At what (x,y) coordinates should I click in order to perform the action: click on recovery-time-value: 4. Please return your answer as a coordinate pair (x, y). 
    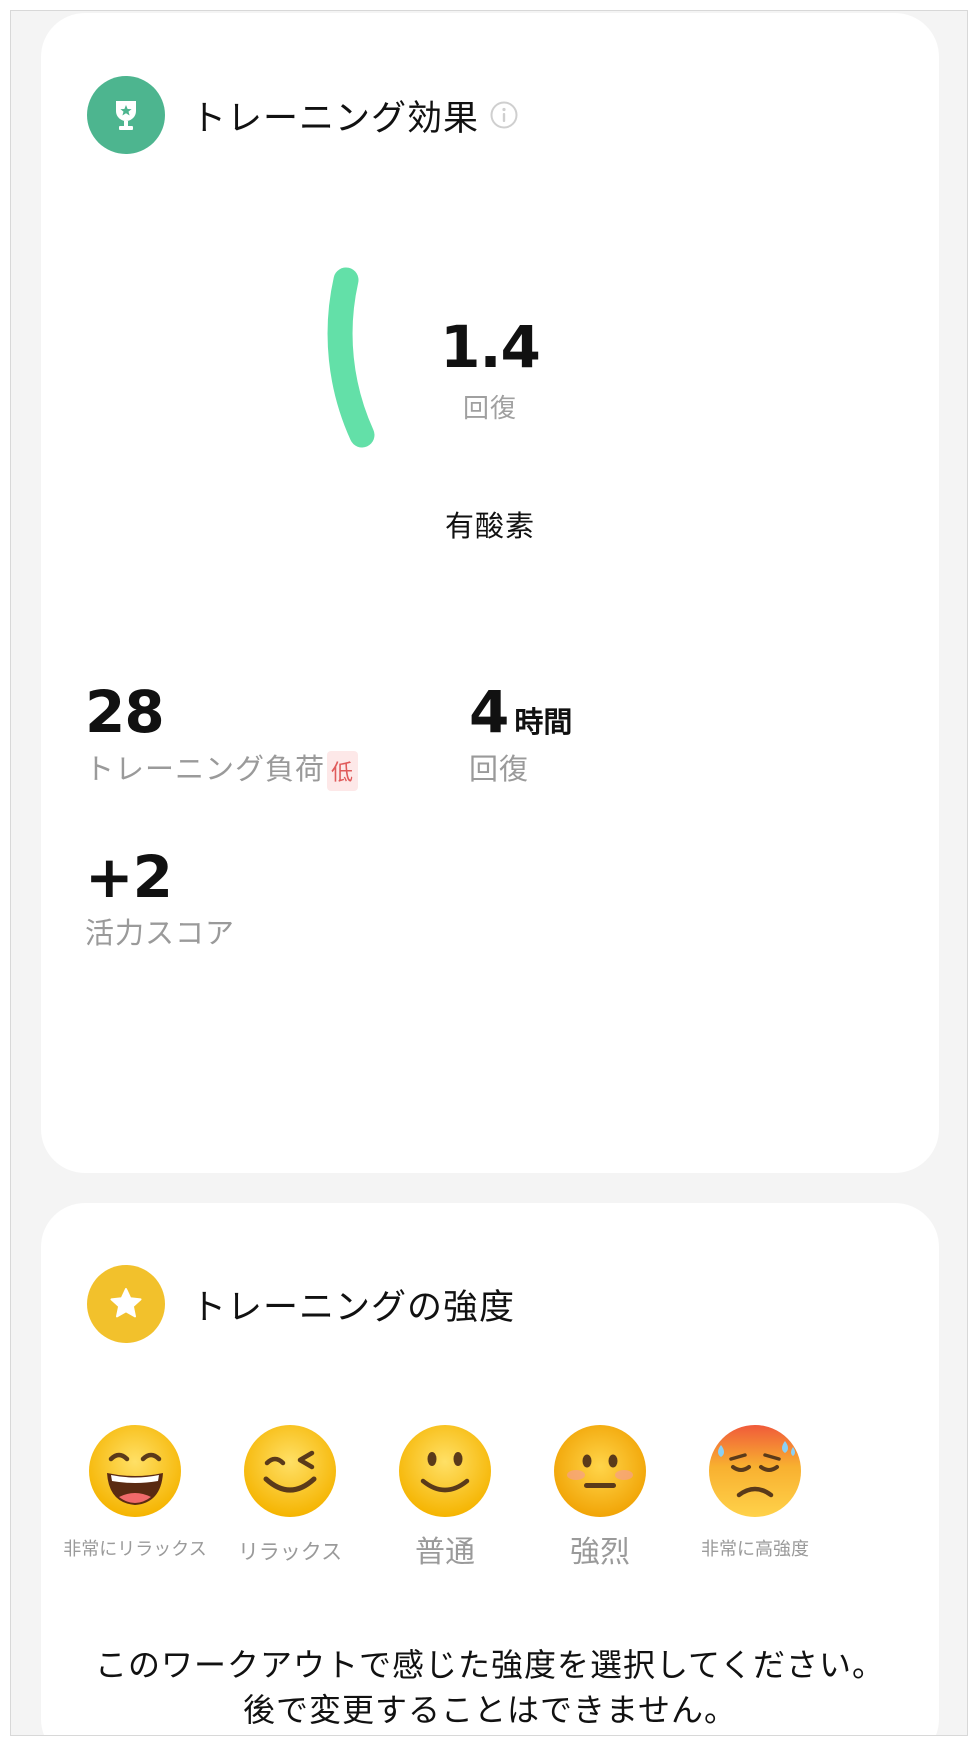
    Looking at the image, I should click on (489, 712).